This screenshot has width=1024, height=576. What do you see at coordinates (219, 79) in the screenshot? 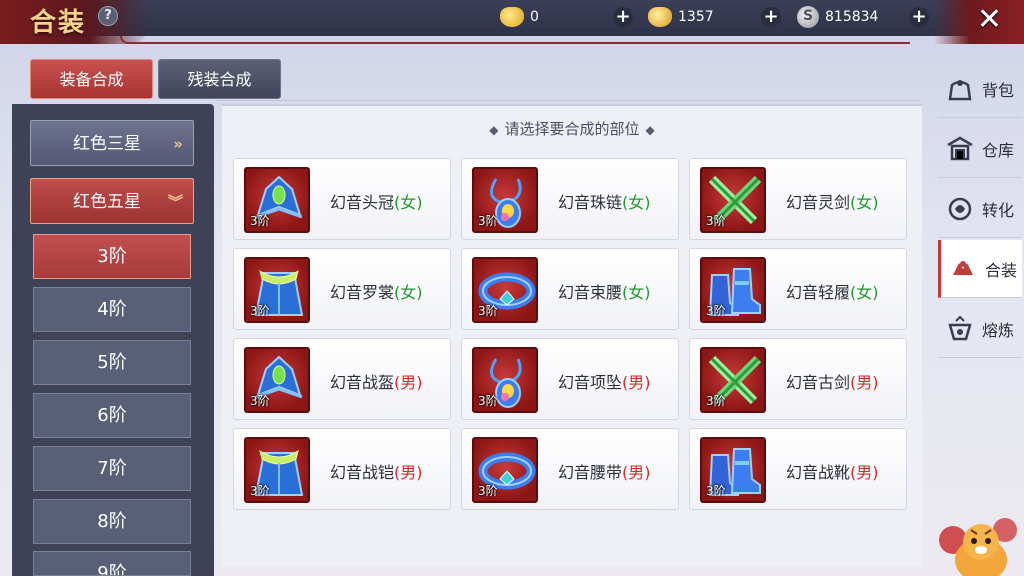
I see `tab-remnant-synthesis: 残装合成` at bounding box center [219, 79].